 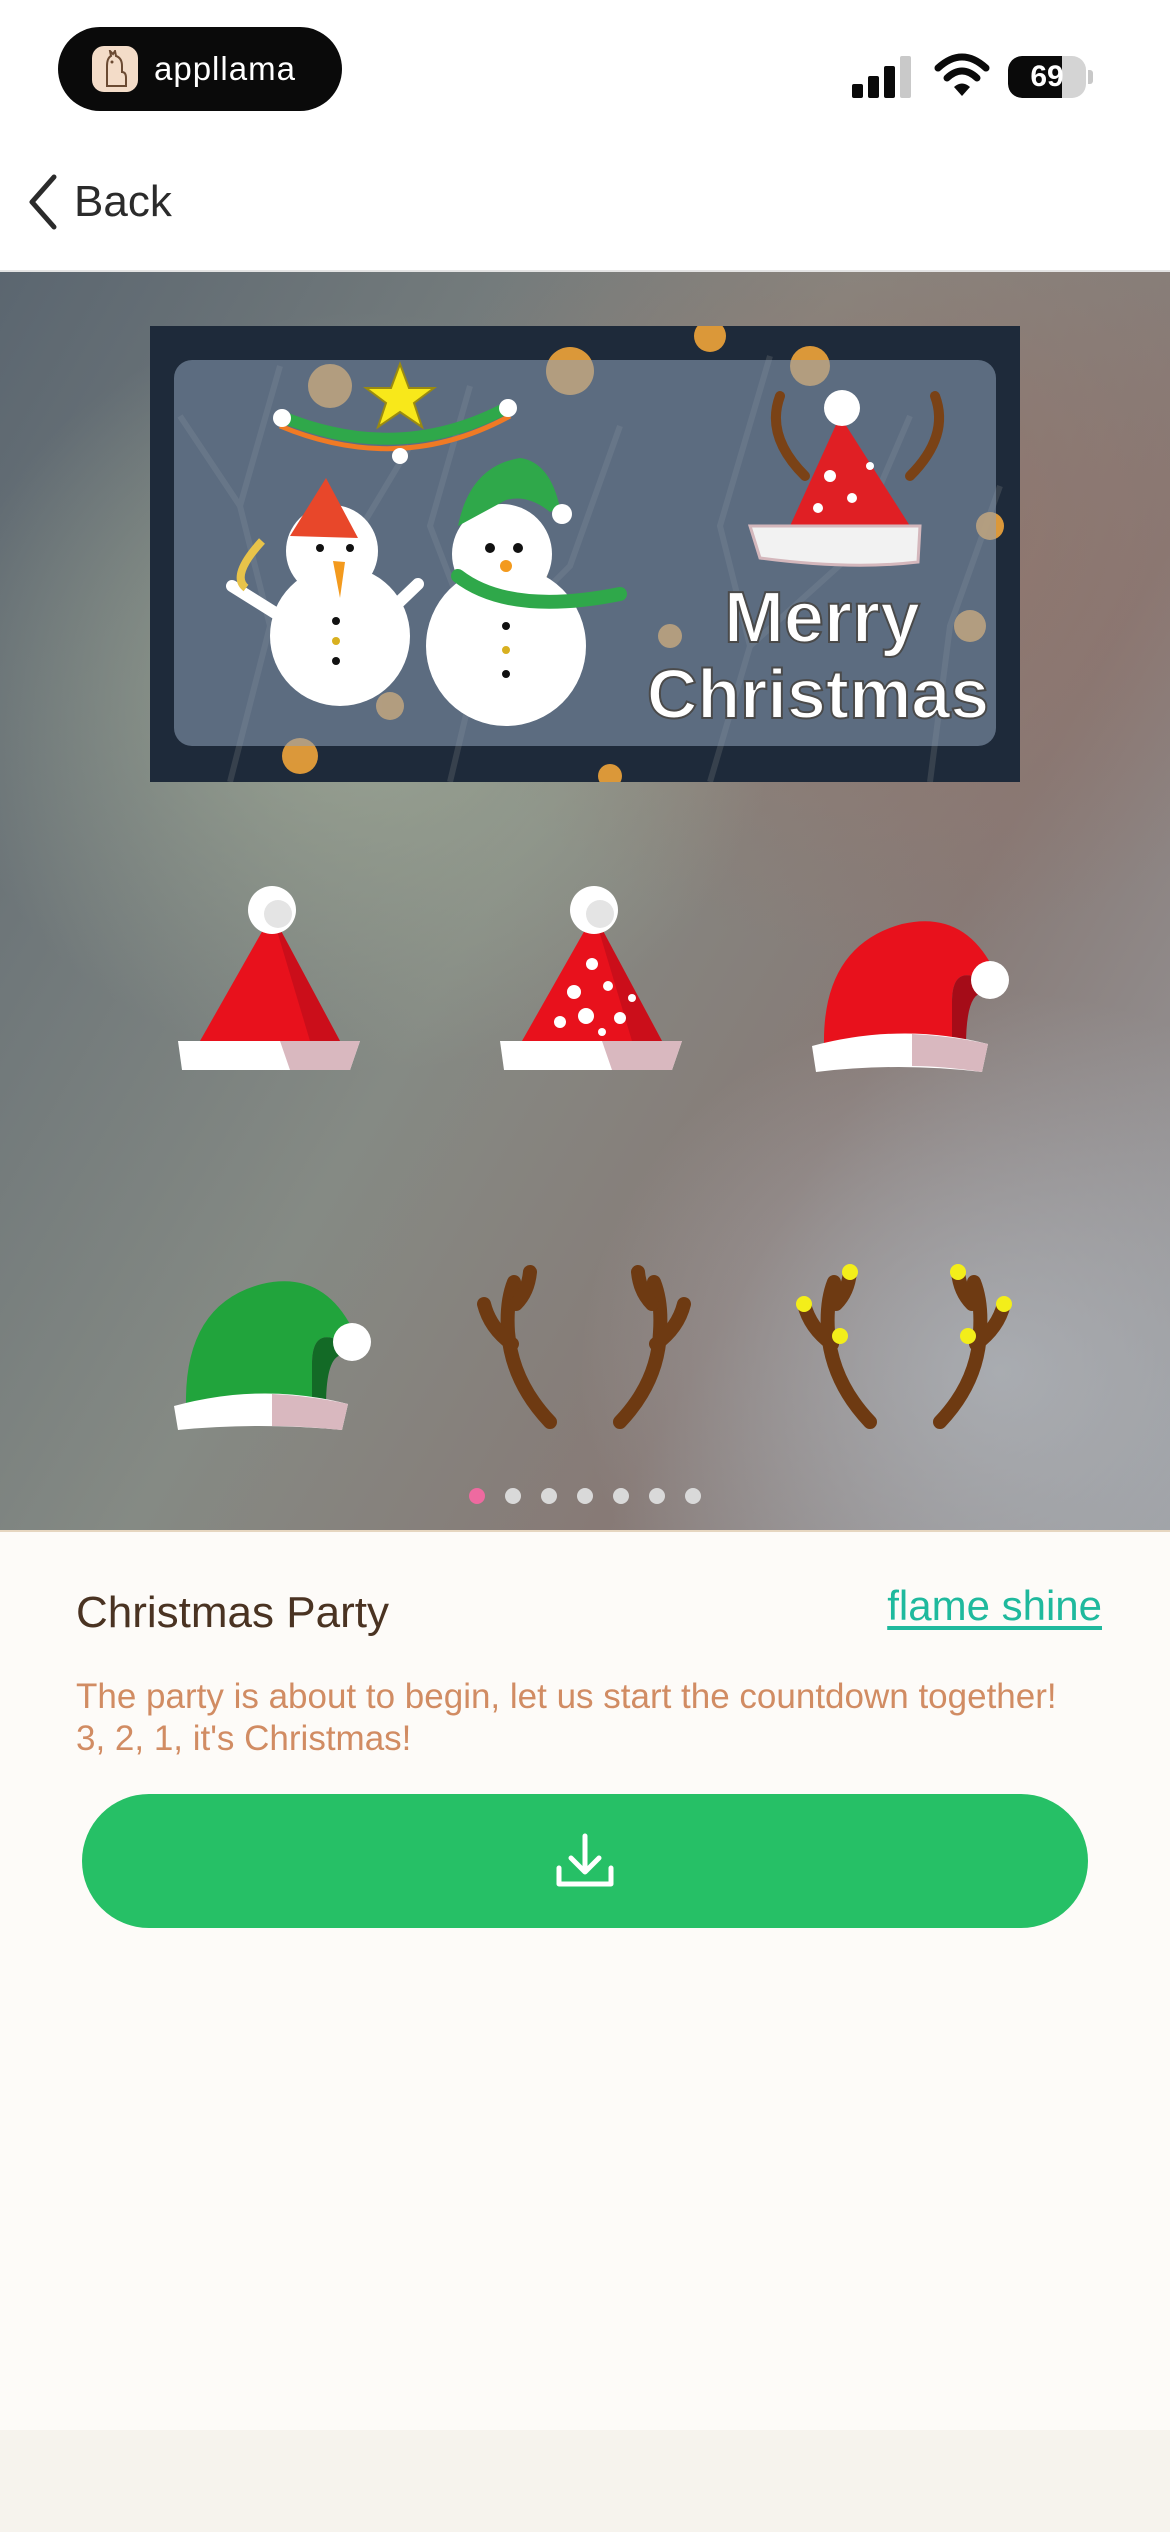 What do you see at coordinates (822, 618) in the screenshot?
I see `banner-text-merry: Merry` at bounding box center [822, 618].